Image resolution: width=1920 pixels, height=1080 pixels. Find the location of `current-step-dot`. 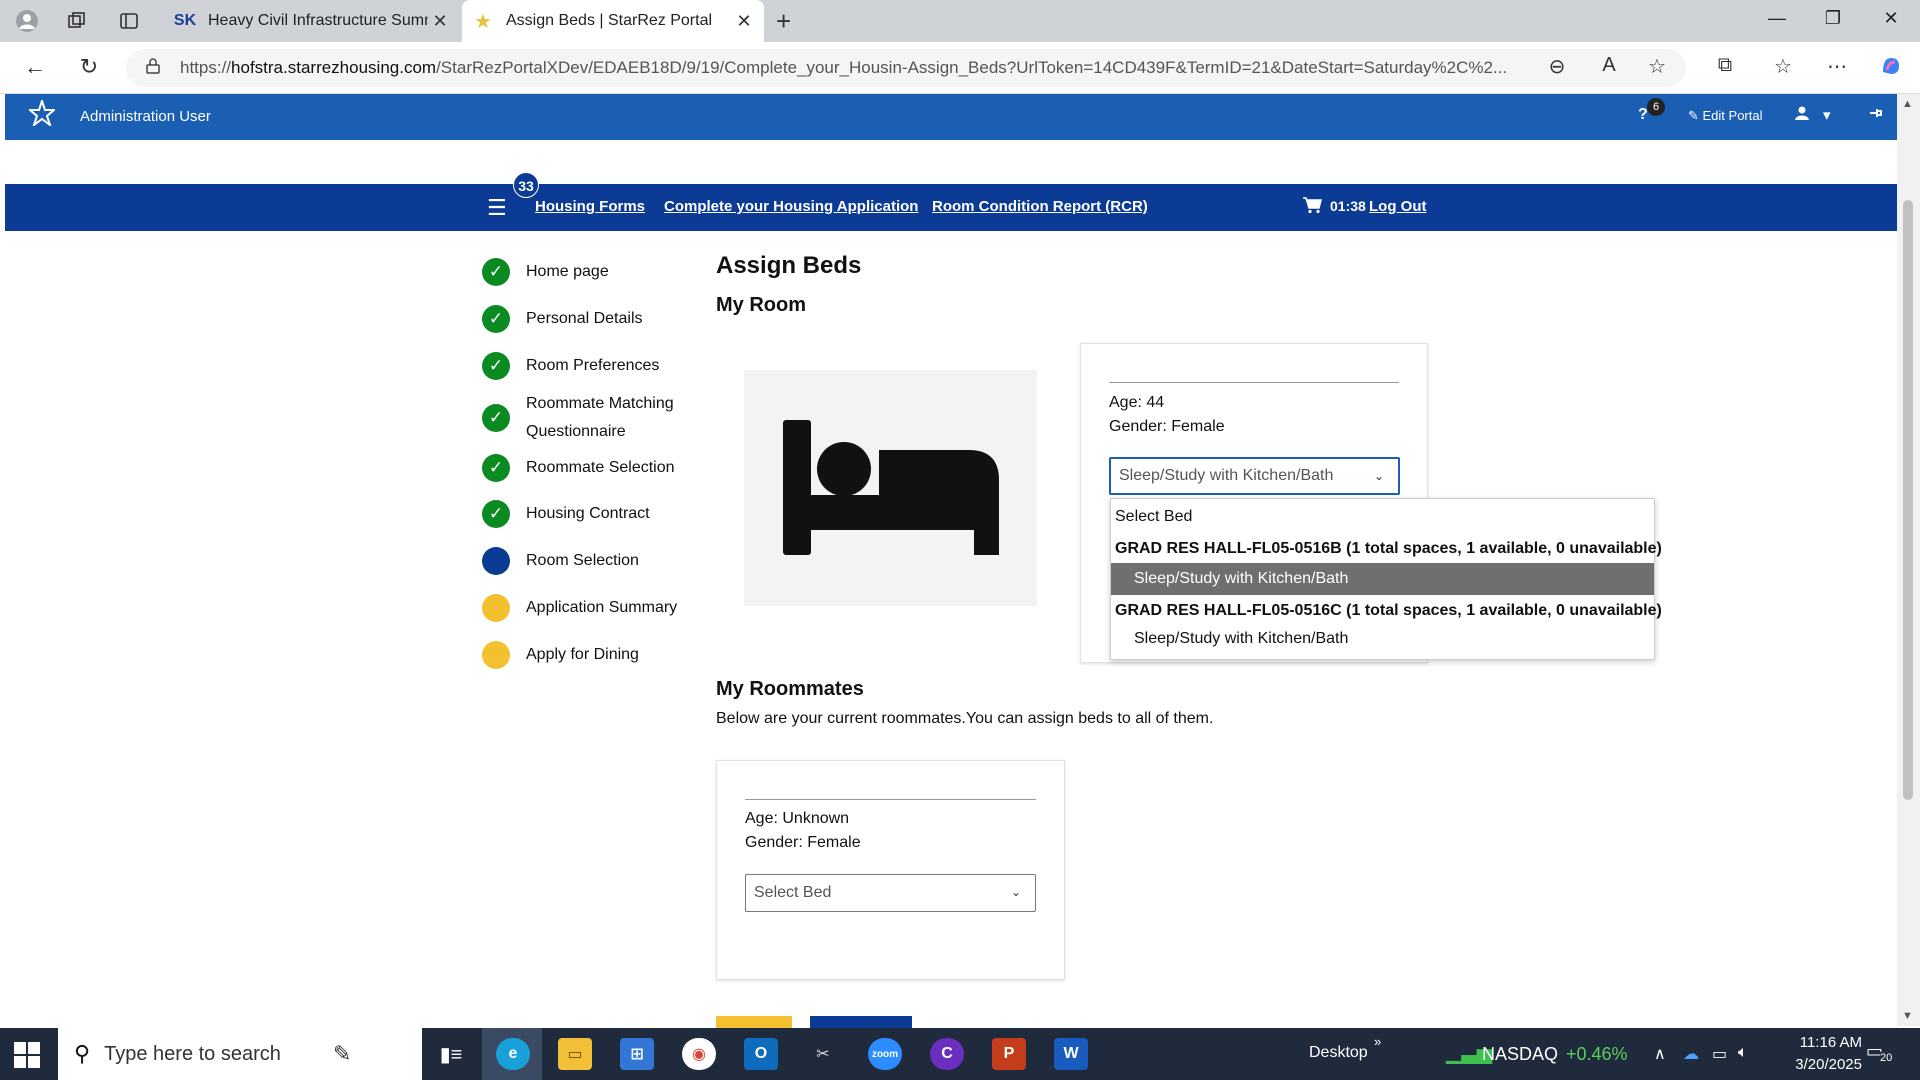

current-step-dot is located at coordinates (496, 561).